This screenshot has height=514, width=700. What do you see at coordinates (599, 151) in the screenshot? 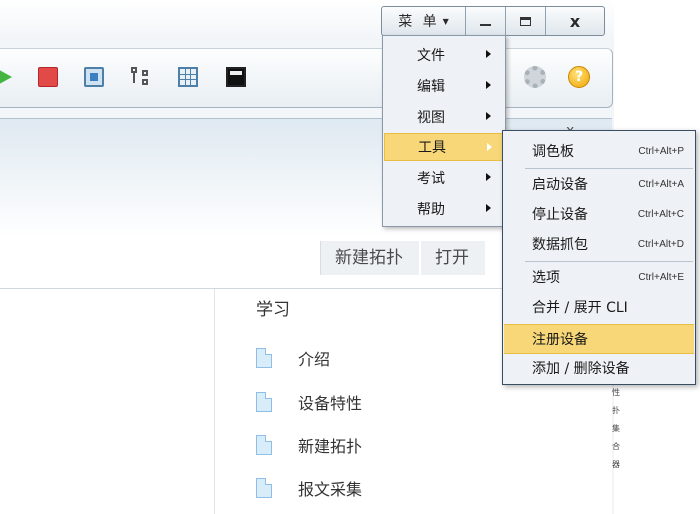
I see `submenu-item-palette: 调色板 Ctrl+Alt+P` at bounding box center [599, 151].